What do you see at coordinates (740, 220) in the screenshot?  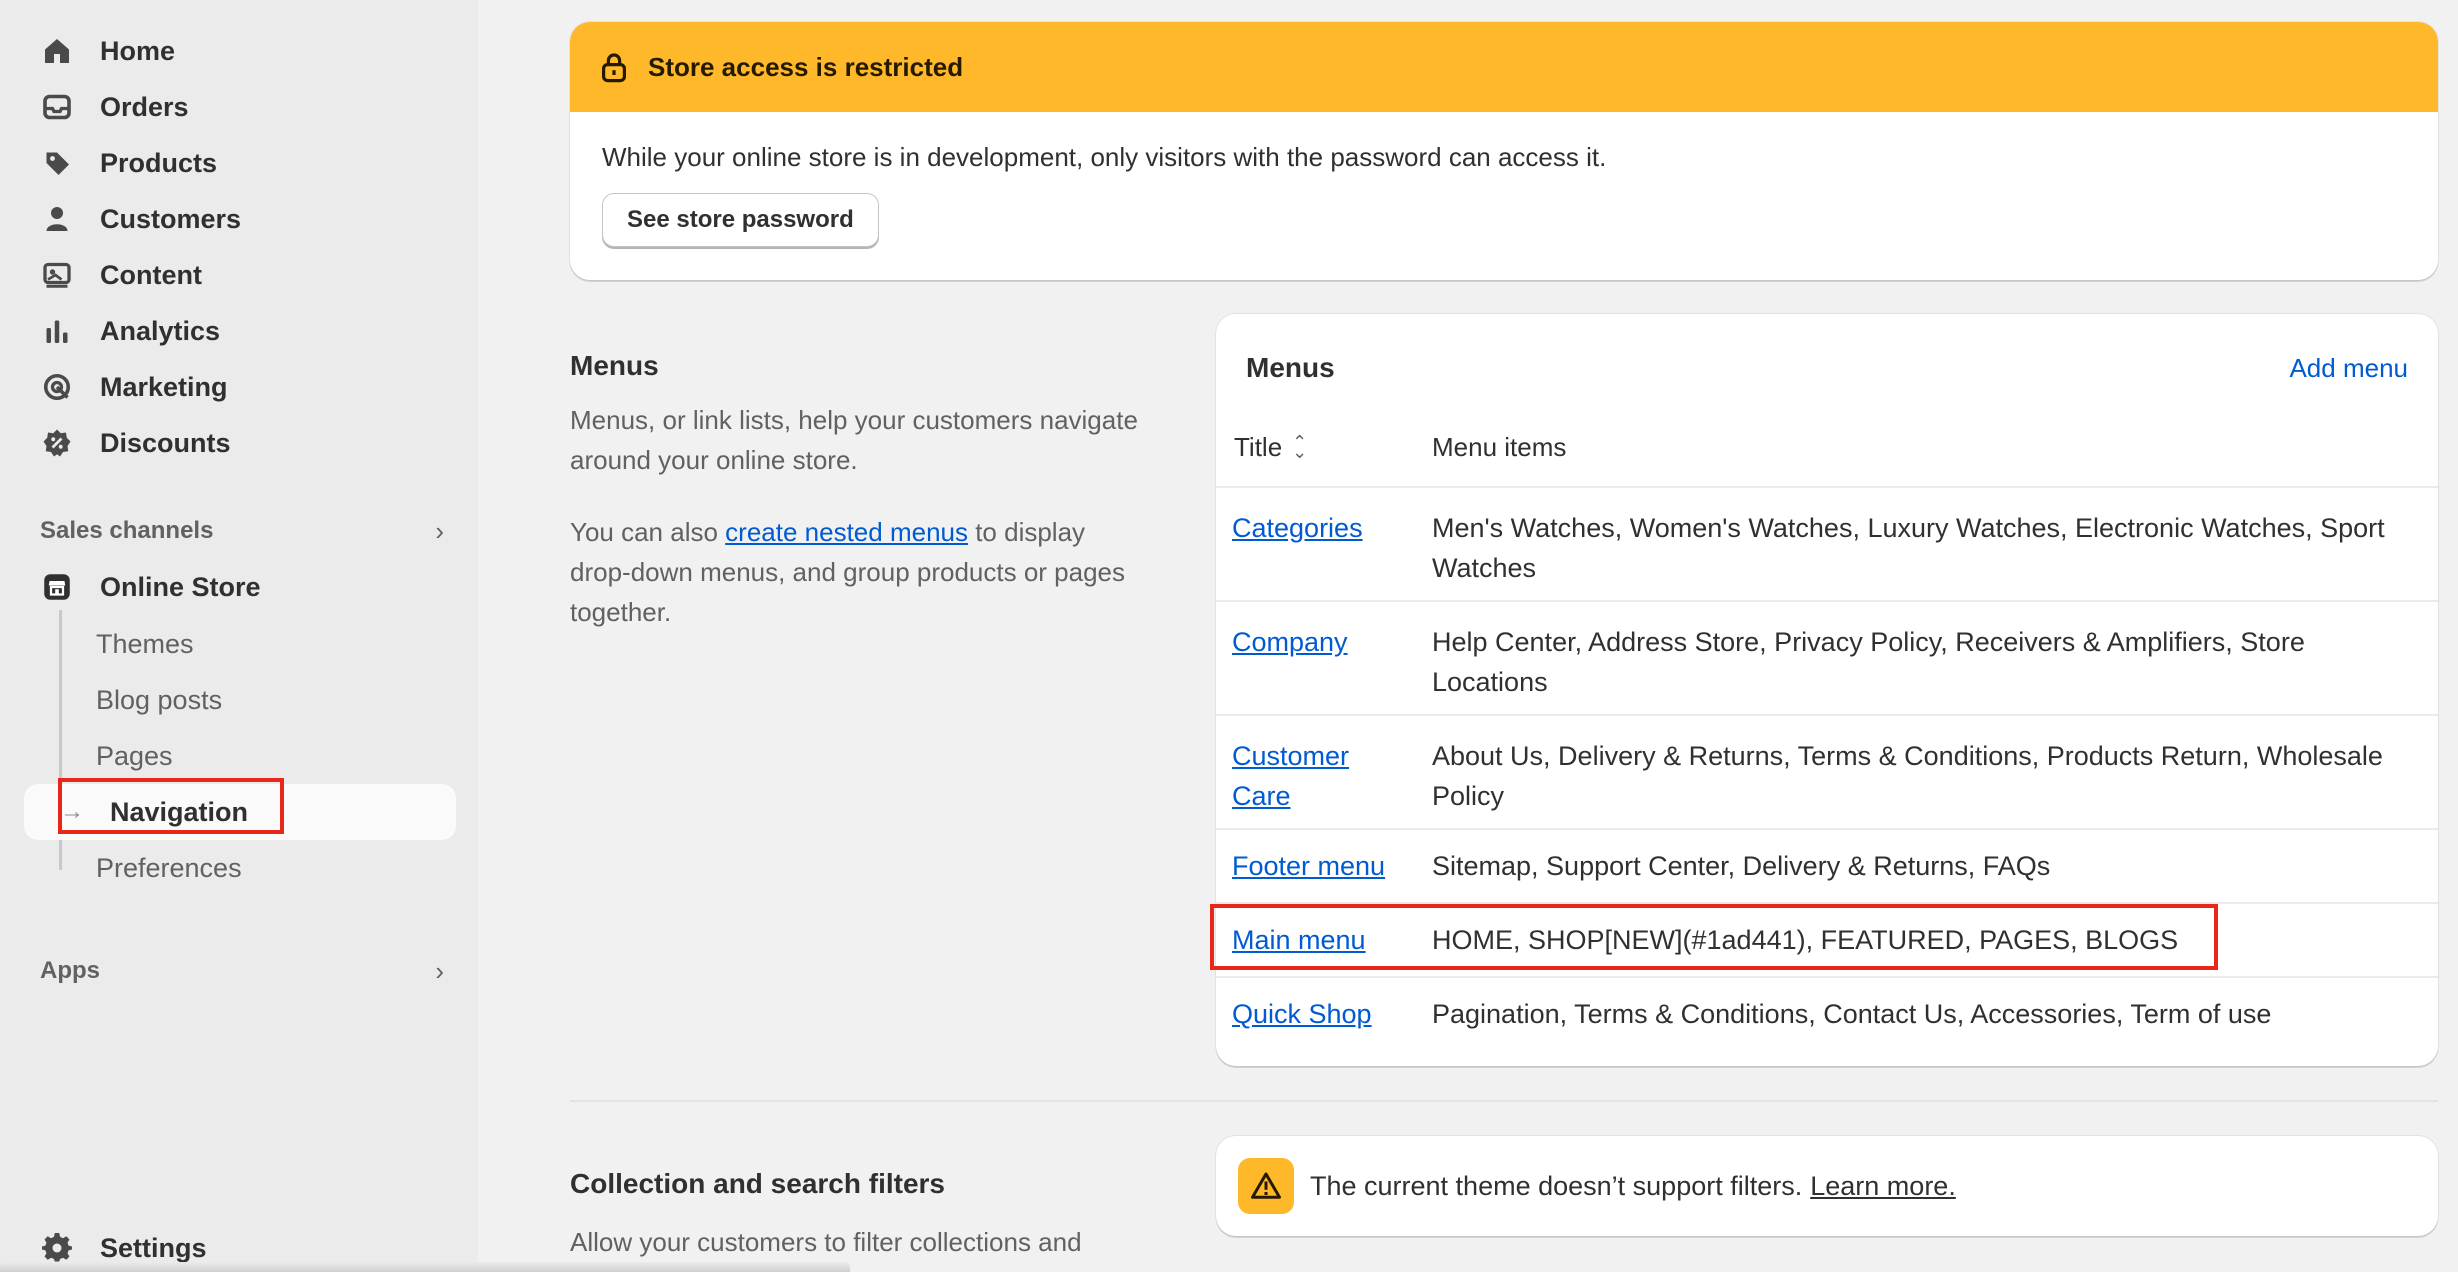 I see `see-store-password-button: See store password` at bounding box center [740, 220].